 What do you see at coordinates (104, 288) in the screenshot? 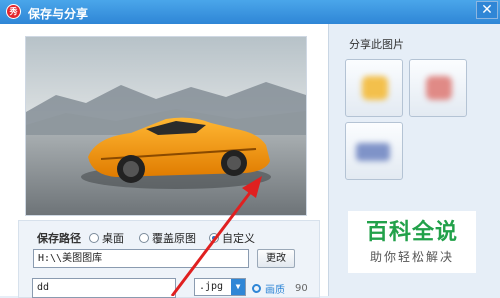
I see `filename-field: dd` at bounding box center [104, 288].